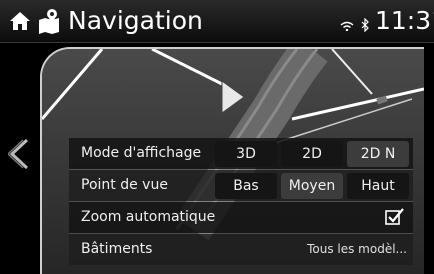 Image resolution: width=434 pixels, height=274 pixels. What do you see at coordinates (148, 217) in the screenshot?
I see `setting-label: Zoom automatique` at bounding box center [148, 217].